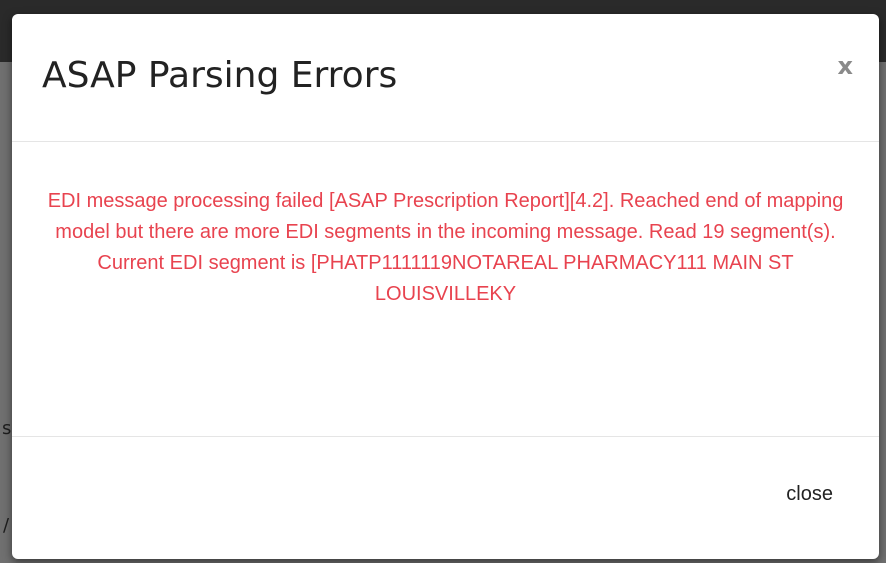 This screenshot has height=563, width=886. Describe the element at coordinates (809, 494) in the screenshot. I see `close-button: close` at that location.